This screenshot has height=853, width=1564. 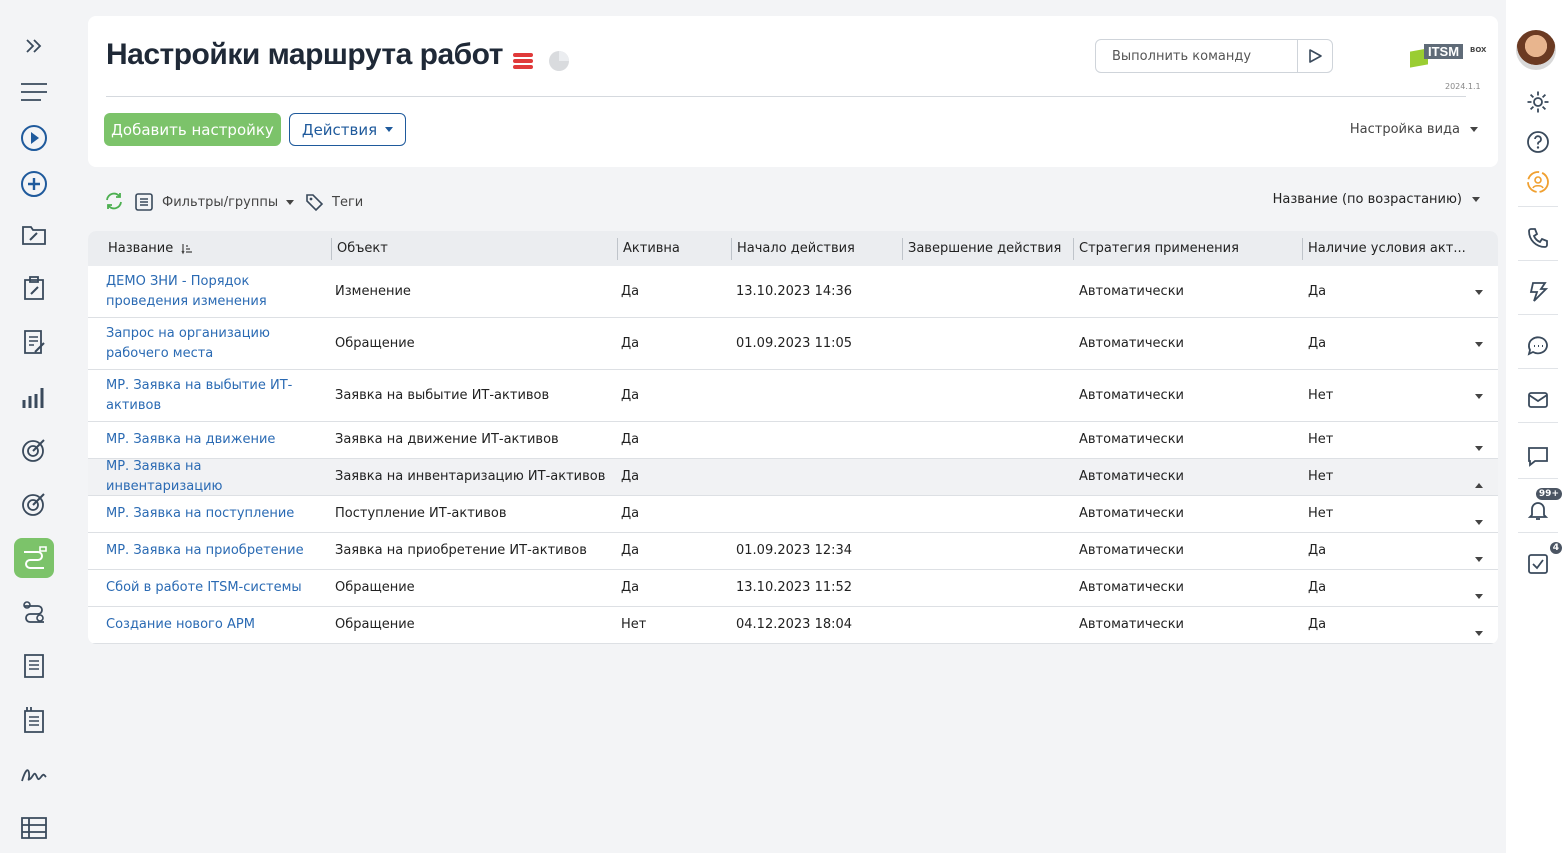 I want to click on target-alt-icon, so click(x=34, y=504).